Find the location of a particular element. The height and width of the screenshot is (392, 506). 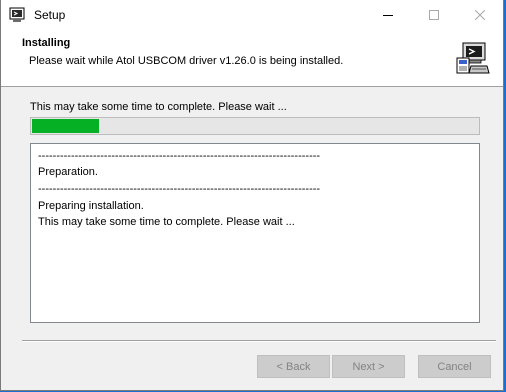

maximize-icon is located at coordinates (434, 15).